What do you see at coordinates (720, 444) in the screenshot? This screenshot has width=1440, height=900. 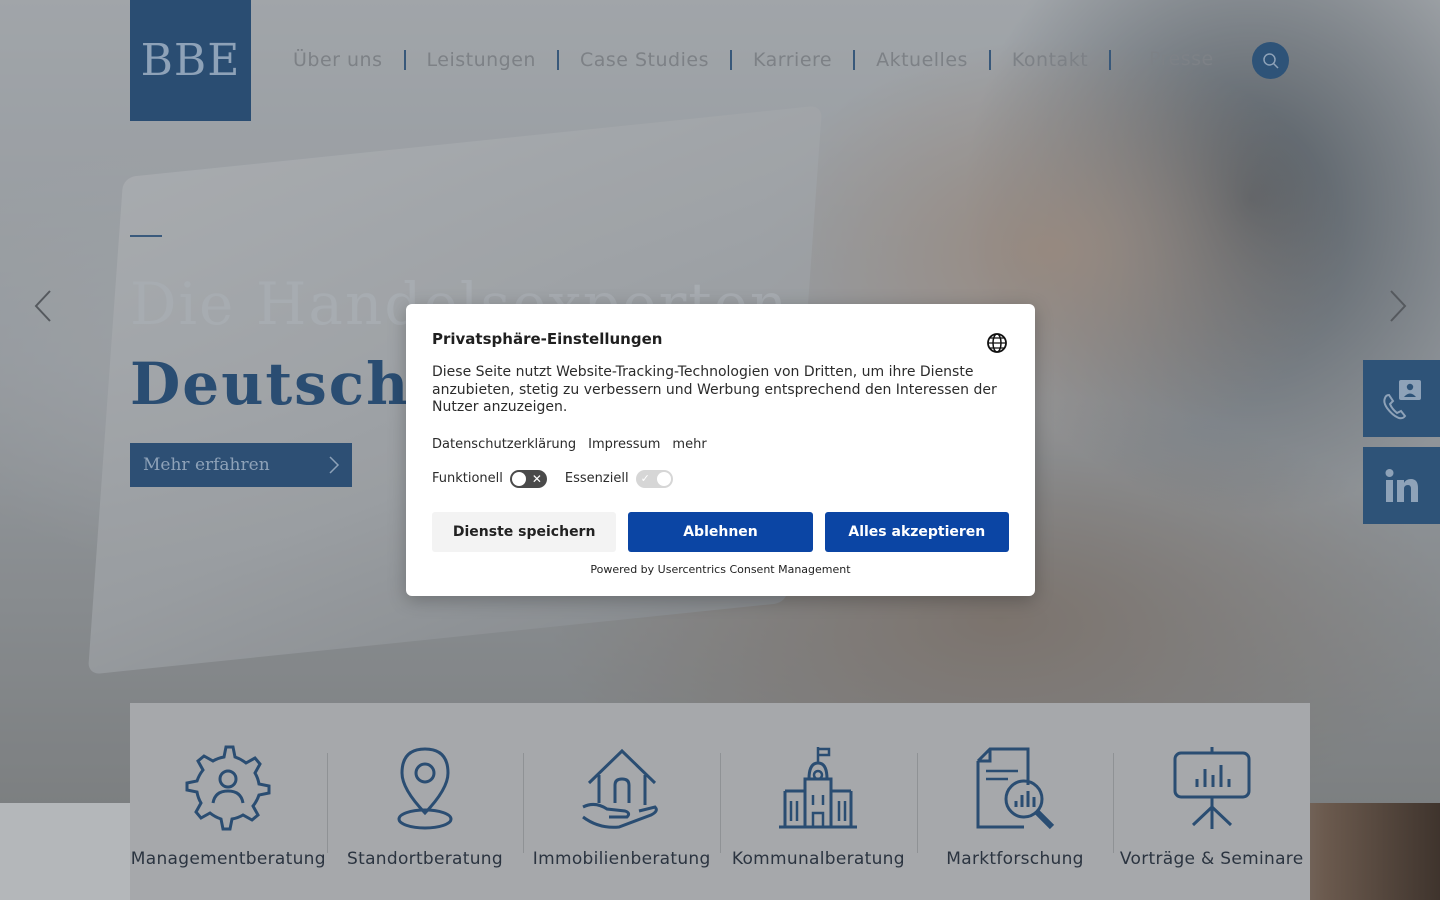 I see `consent-links: Datenschutzerklärung Impressum mehr` at bounding box center [720, 444].